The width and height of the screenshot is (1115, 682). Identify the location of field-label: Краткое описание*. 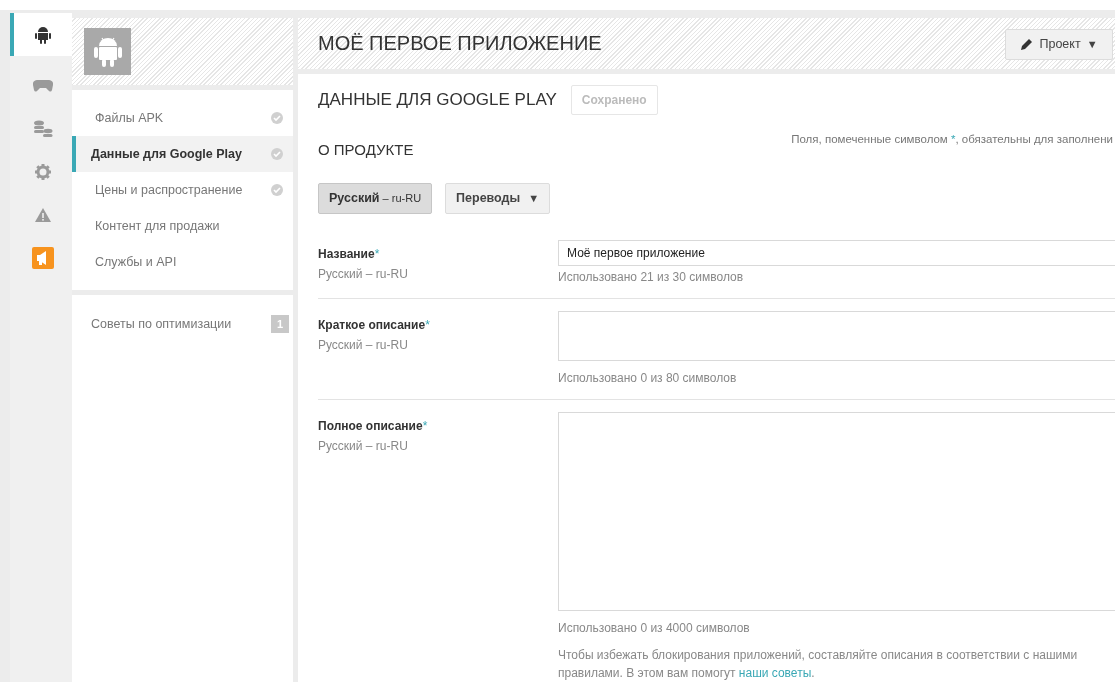
(374, 325).